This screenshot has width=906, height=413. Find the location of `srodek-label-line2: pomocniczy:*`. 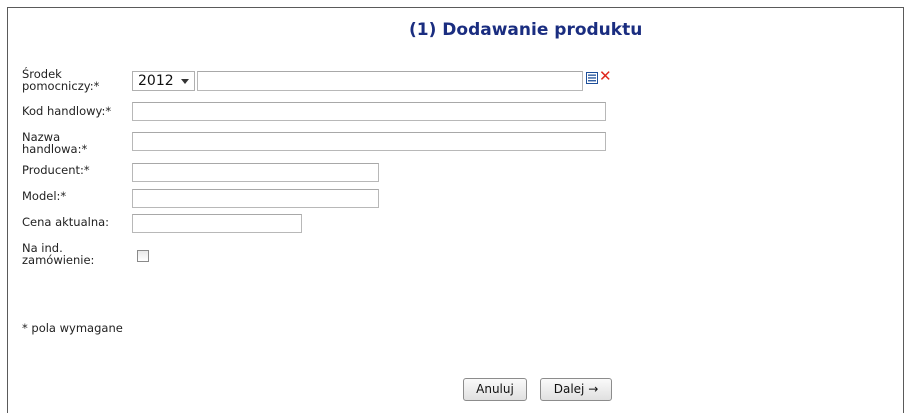

srodek-label-line2: pomocniczy:* is located at coordinates (61, 86).